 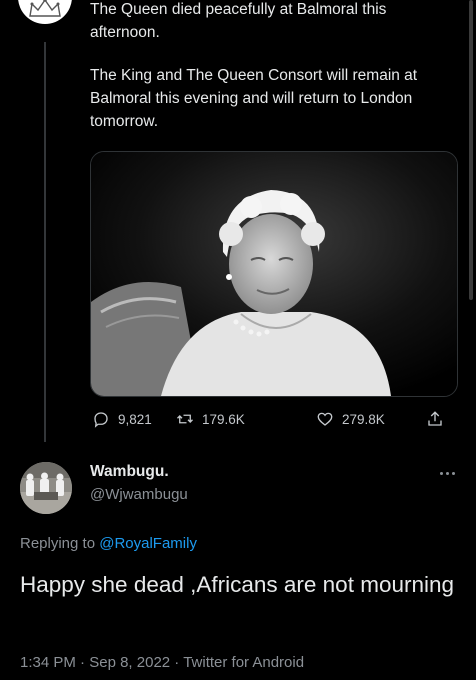 I want to click on share-button, so click(x=435, y=419).